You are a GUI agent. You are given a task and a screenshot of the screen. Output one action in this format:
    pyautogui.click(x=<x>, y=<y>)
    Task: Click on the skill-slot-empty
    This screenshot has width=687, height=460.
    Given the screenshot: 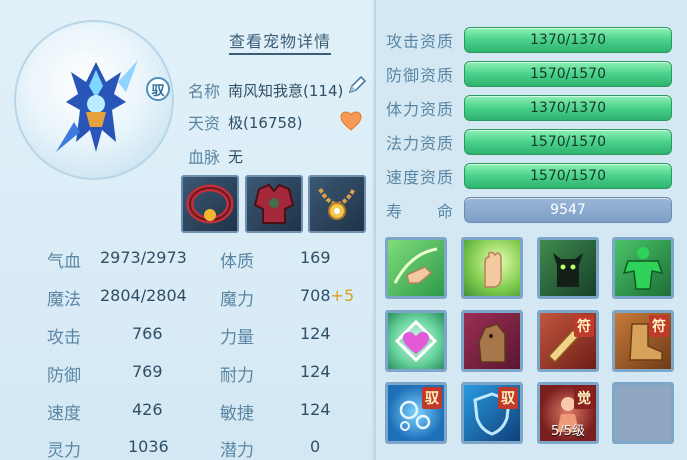 What is the action you would take?
    pyautogui.click(x=643, y=413)
    